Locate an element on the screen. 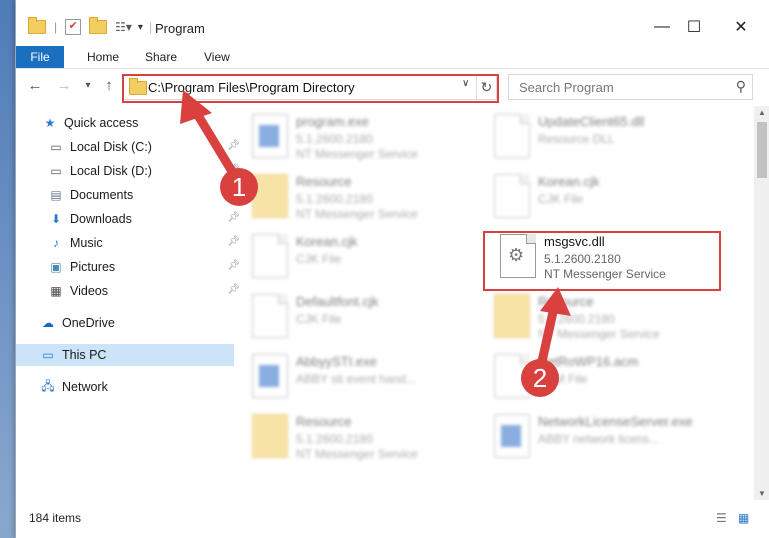  scroll-down-icon: ▼ is located at coordinates (762, 493).